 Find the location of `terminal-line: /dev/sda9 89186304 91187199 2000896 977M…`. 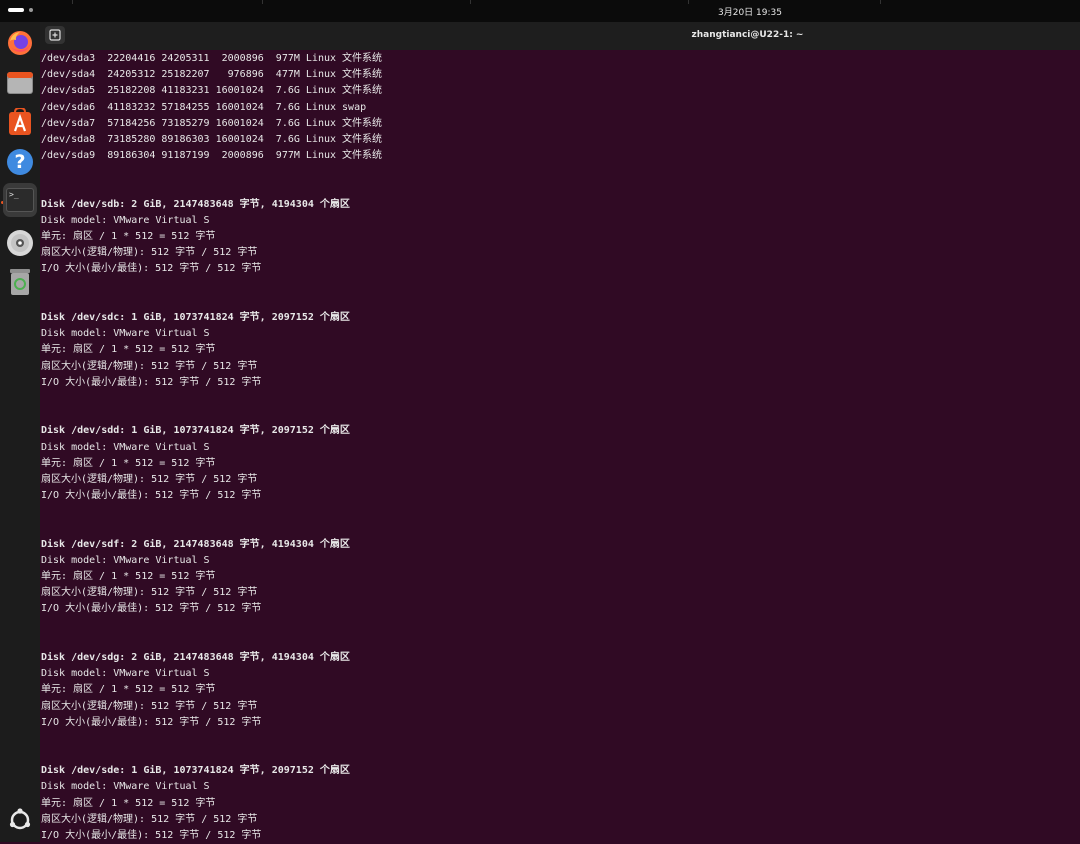

terminal-line: /dev/sda9 89186304 91187199 2000896 977M… is located at coordinates (212, 156).